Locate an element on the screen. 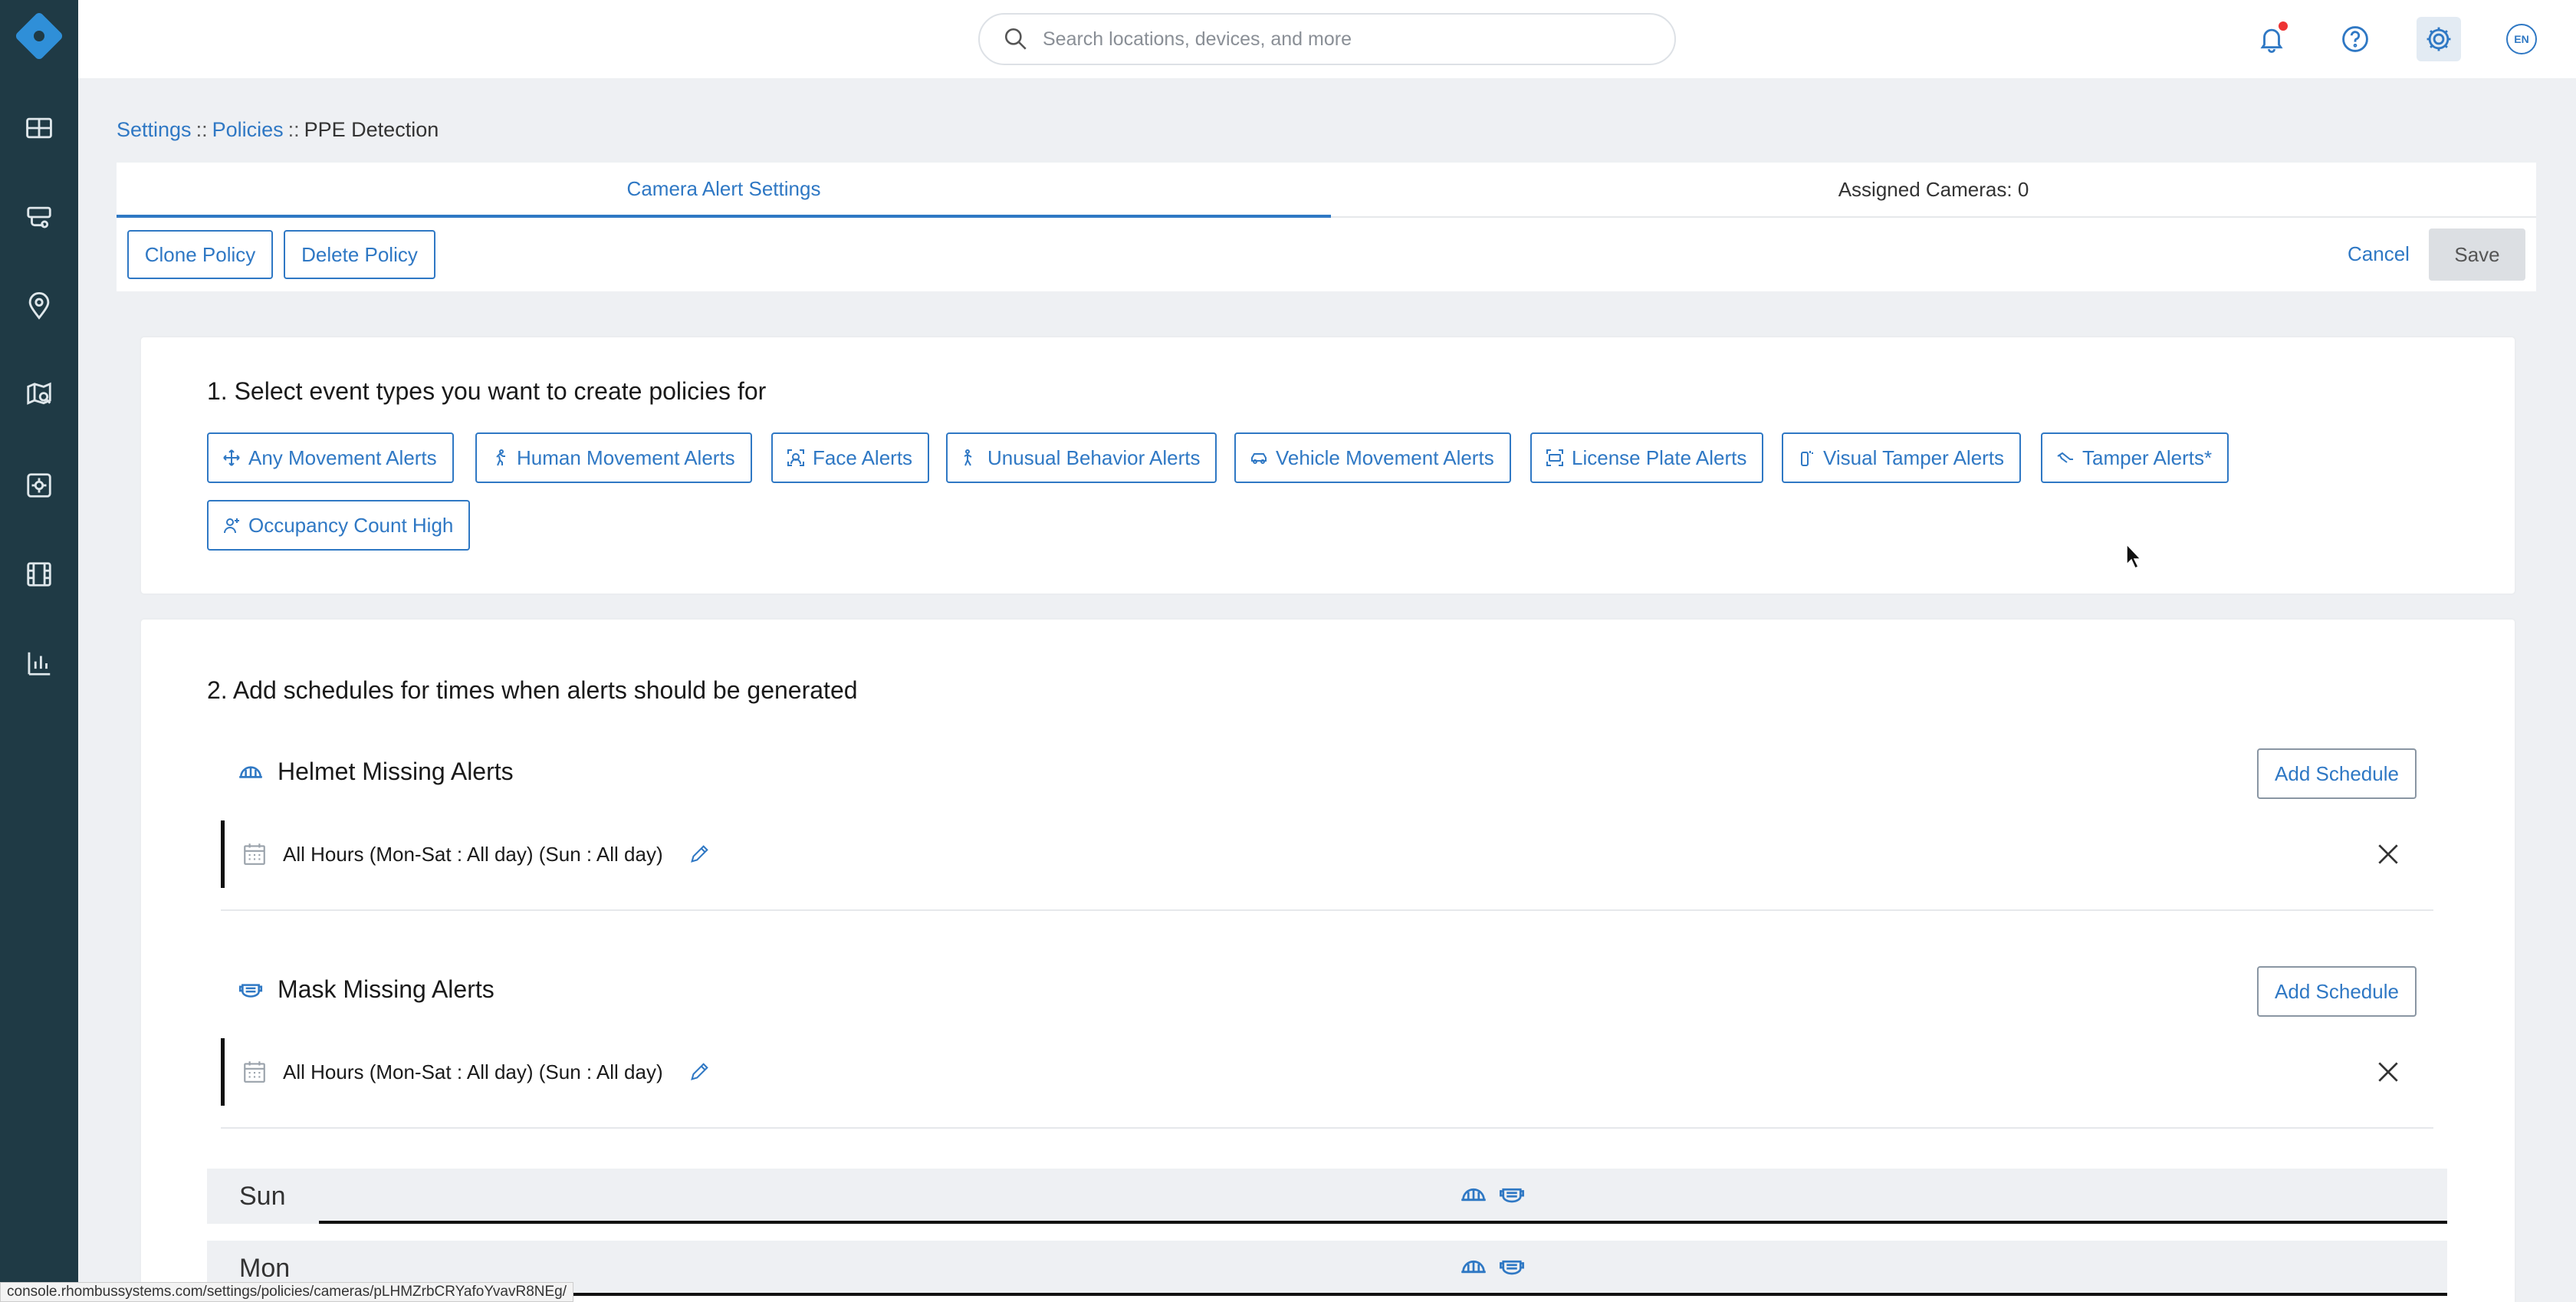  day-label: Sun is located at coordinates (263, 1196).